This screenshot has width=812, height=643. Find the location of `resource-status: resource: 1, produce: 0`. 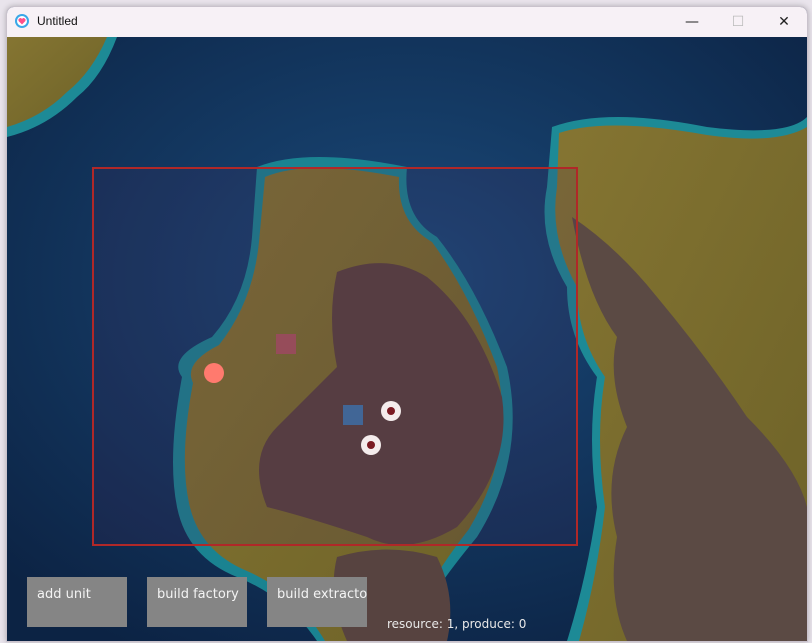

resource-status: resource: 1, produce: 0 is located at coordinates (457, 624).